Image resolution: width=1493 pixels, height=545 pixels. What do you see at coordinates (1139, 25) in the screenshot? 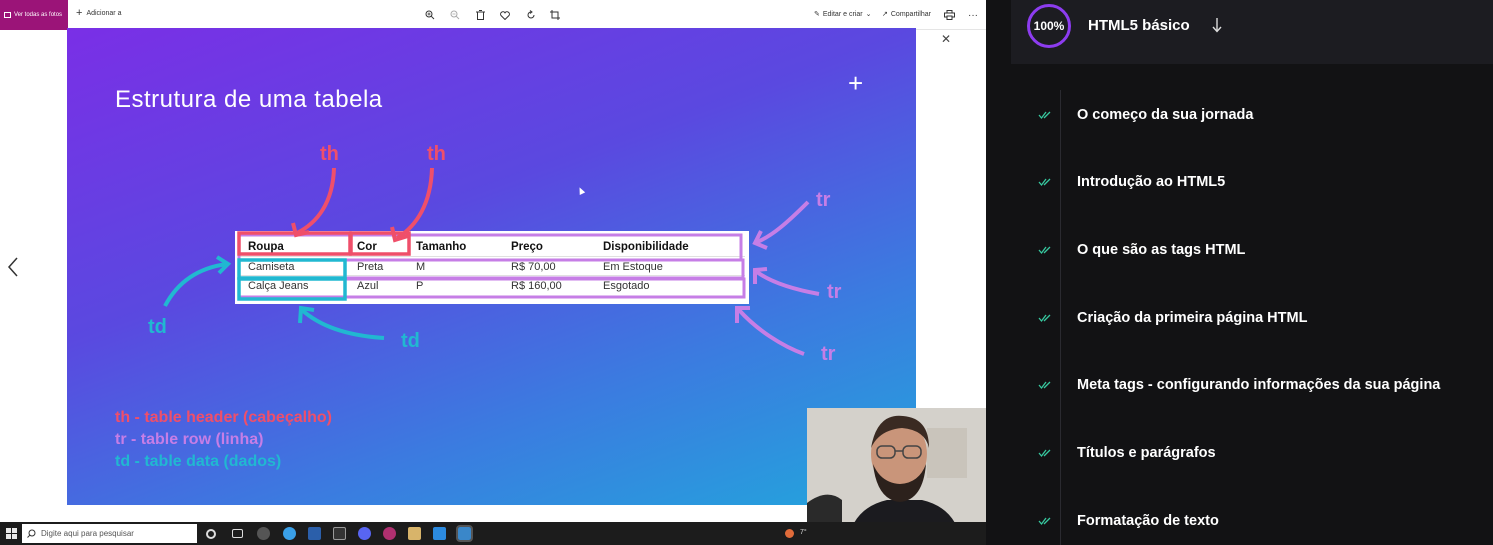
I see `module-title: HTML5 básico` at bounding box center [1139, 25].